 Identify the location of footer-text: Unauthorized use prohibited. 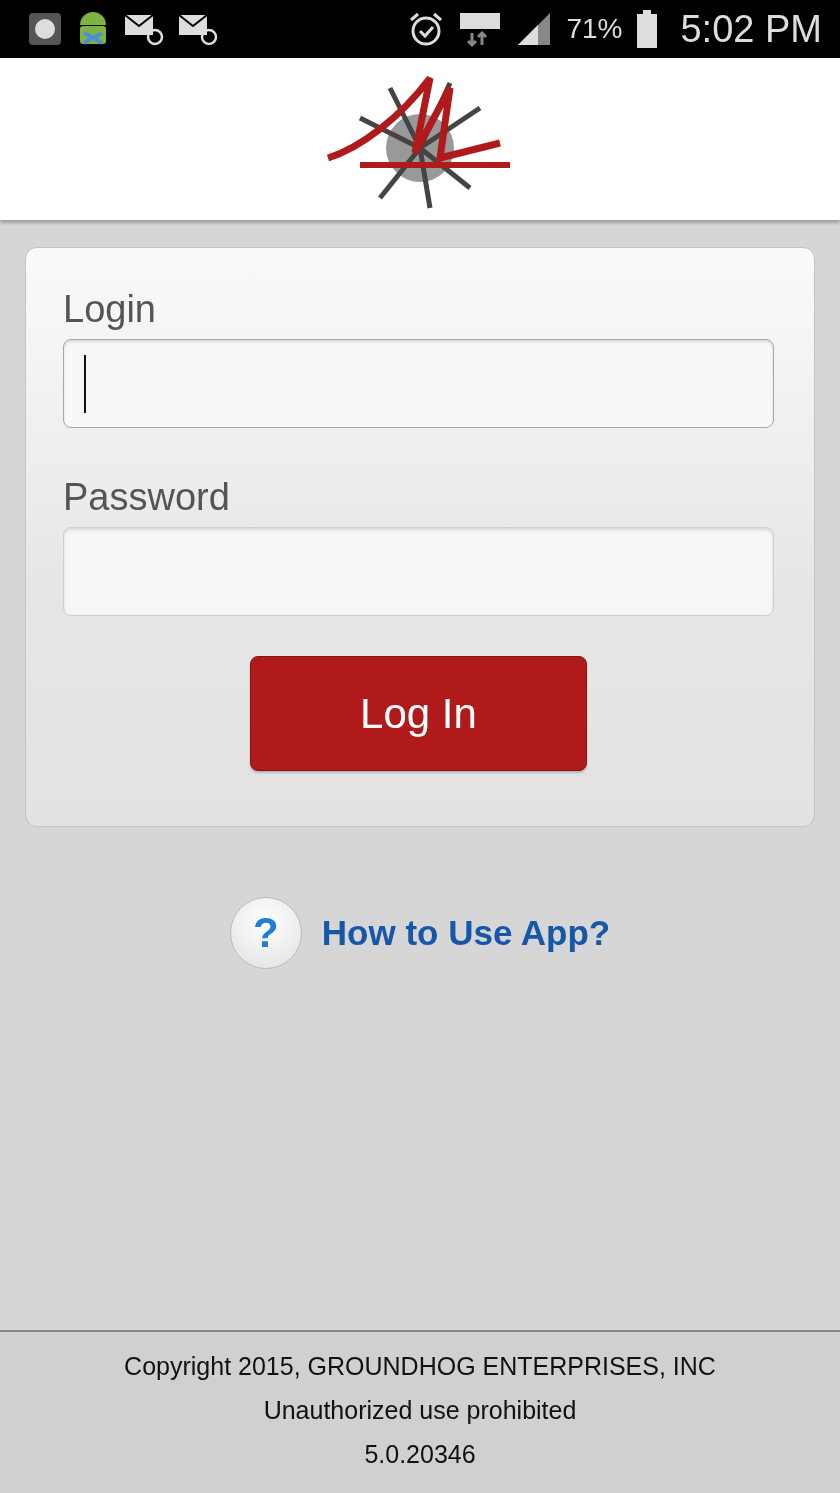
(420, 1410).